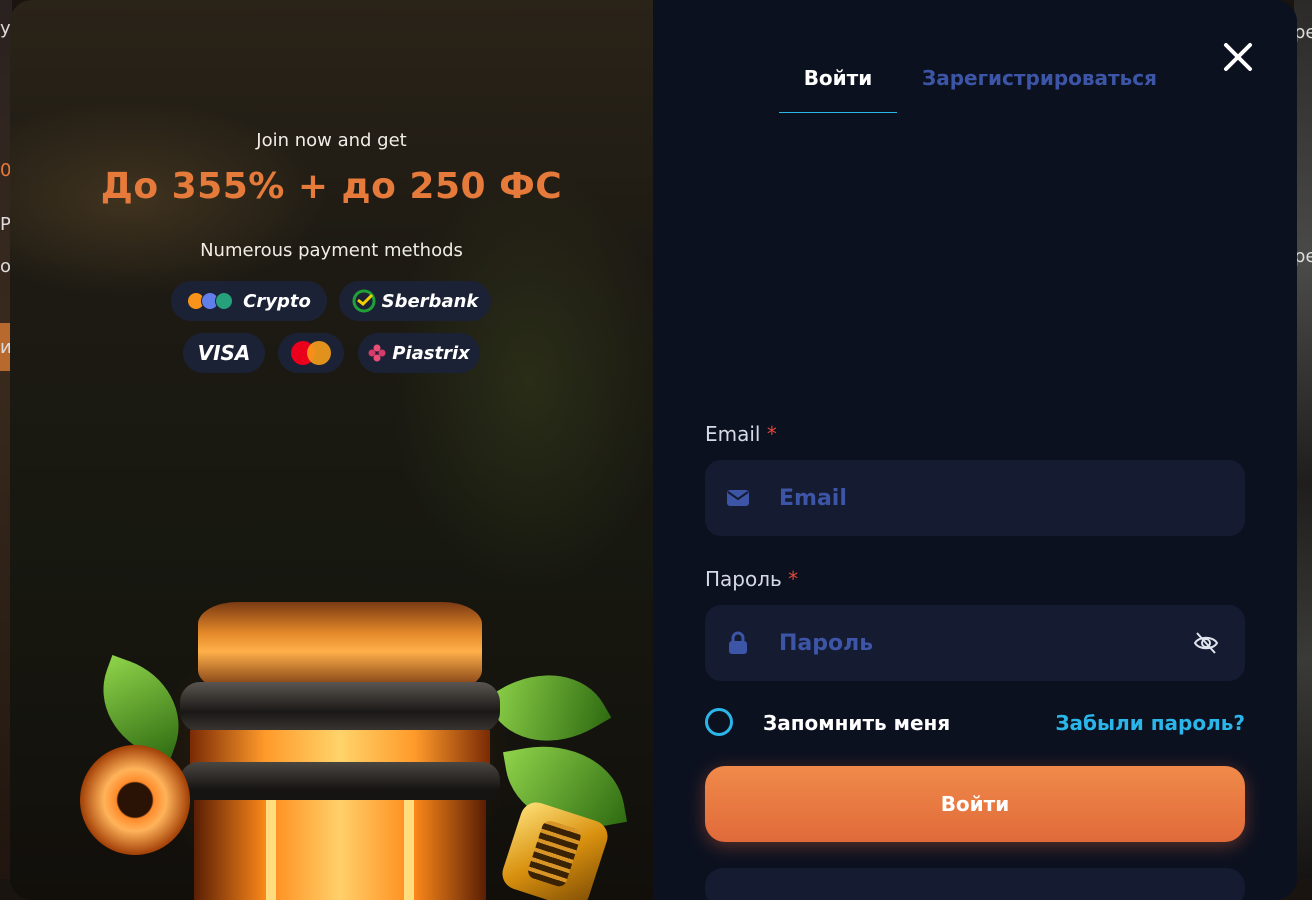 The width and height of the screenshot is (1312, 900). I want to click on email-field, so click(975, 498).